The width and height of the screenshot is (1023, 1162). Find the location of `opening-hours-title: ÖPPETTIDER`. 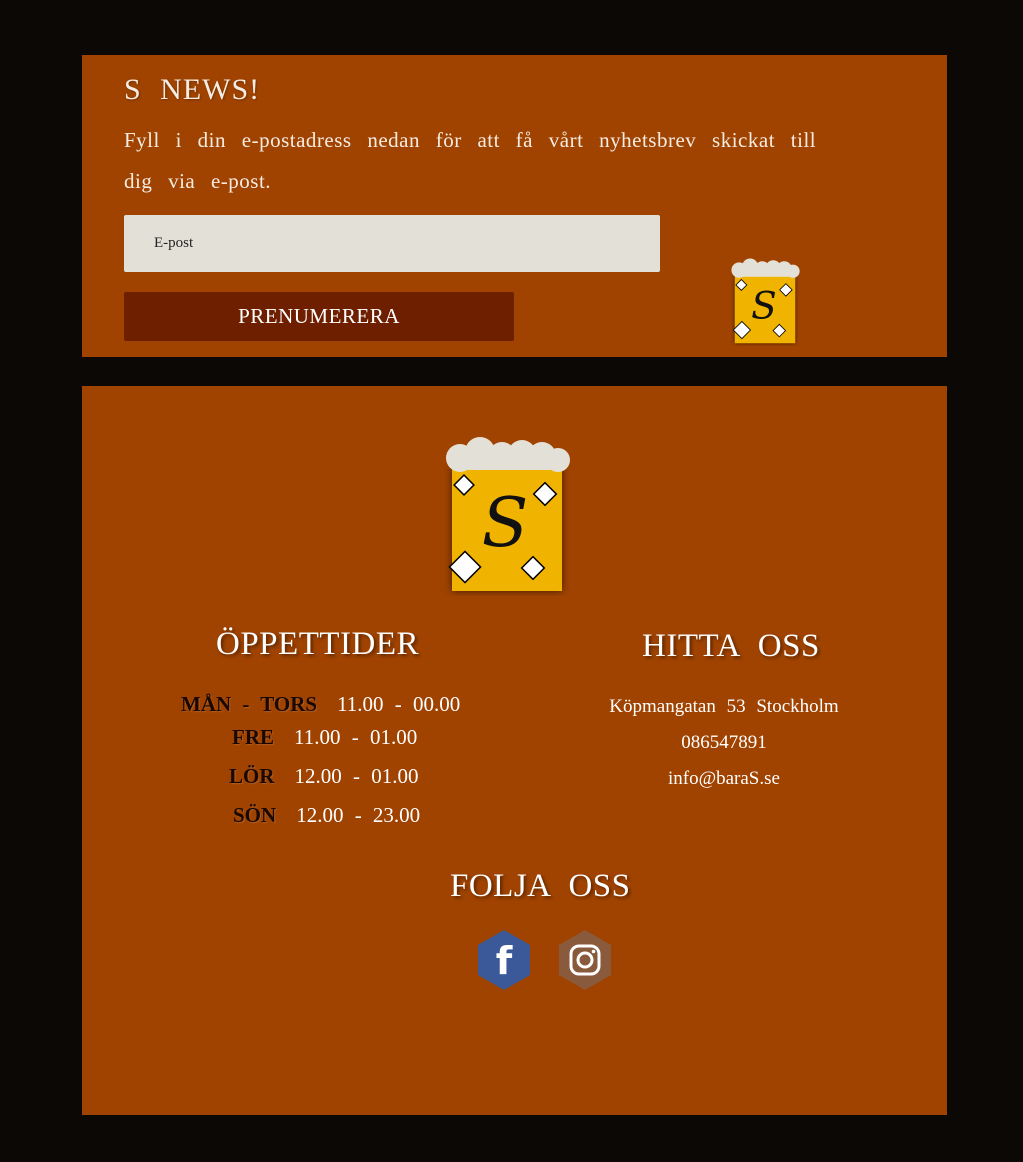

opening-hours-title: ÖPPETTIDER is located at coordinates (317, 644).